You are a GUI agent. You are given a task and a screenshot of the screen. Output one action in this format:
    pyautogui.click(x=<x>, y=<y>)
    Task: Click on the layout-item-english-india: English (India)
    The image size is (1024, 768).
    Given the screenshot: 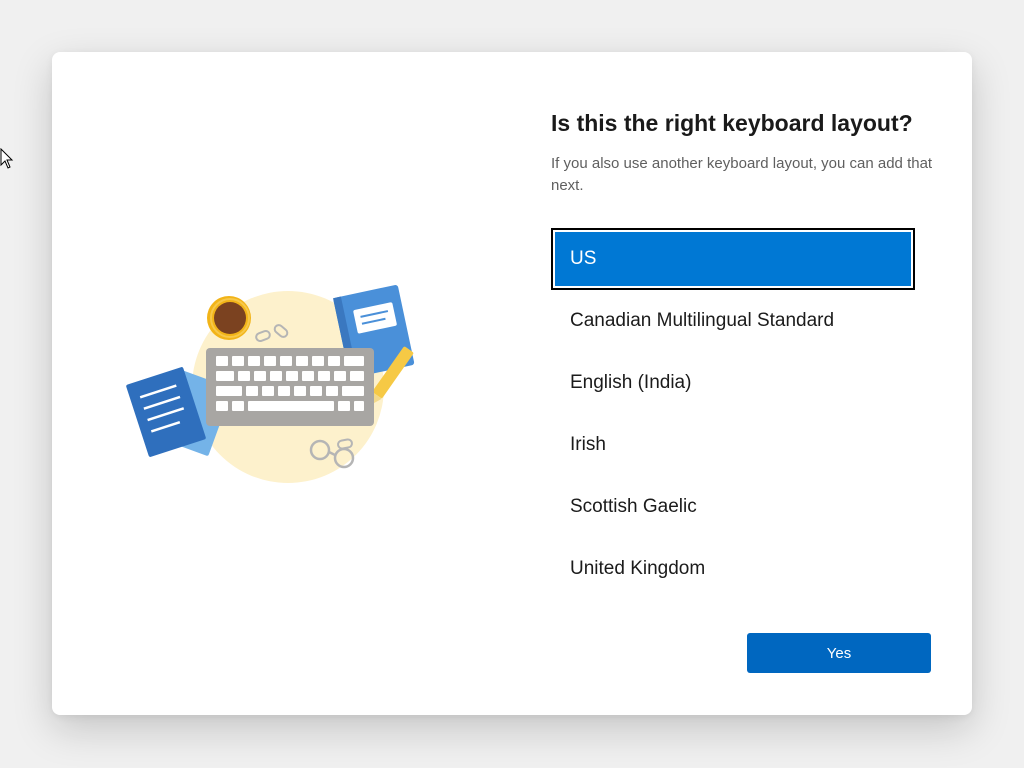 What is the action you would take?
    pyautogui.click(x=733, y=383)
    